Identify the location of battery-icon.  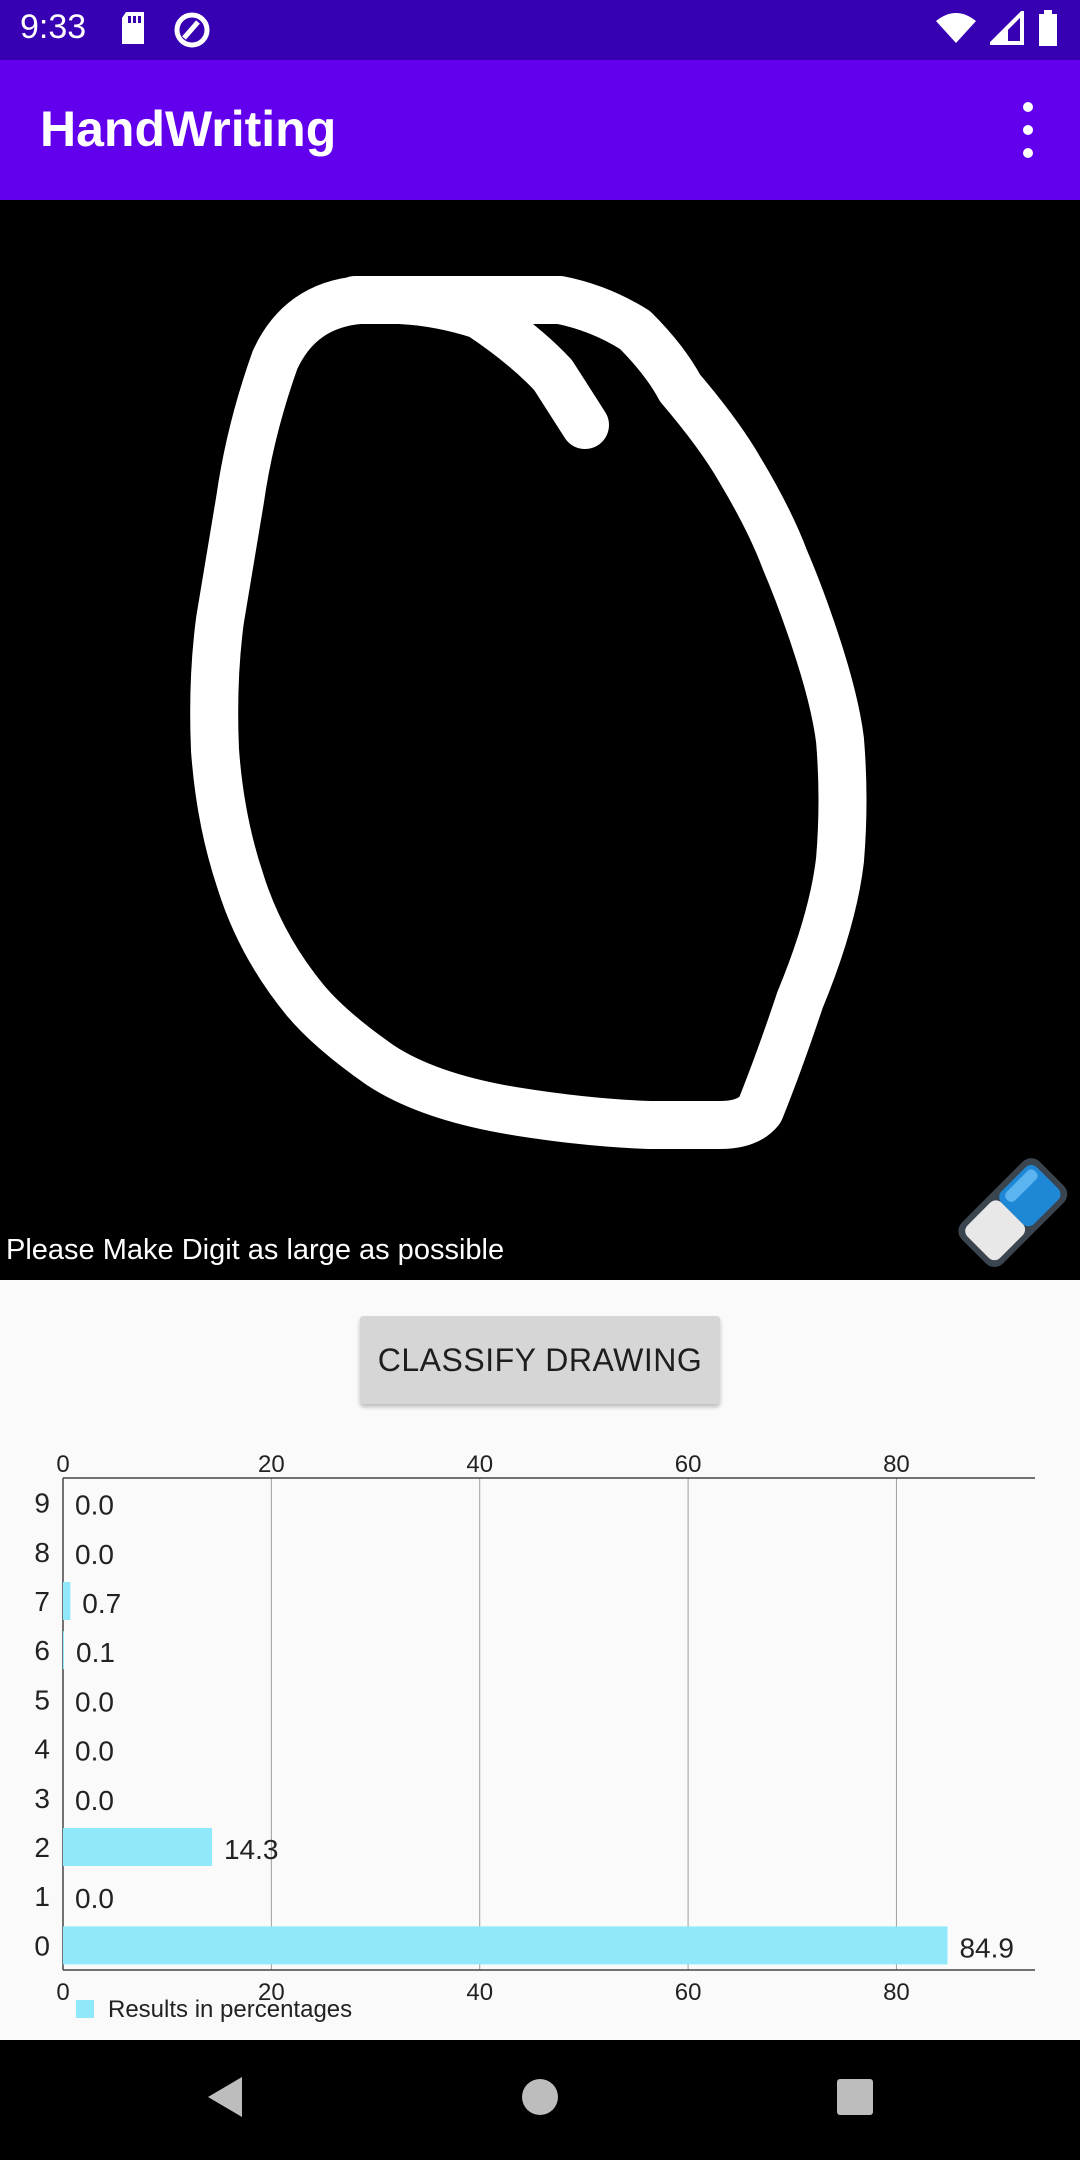
(1048, 30).